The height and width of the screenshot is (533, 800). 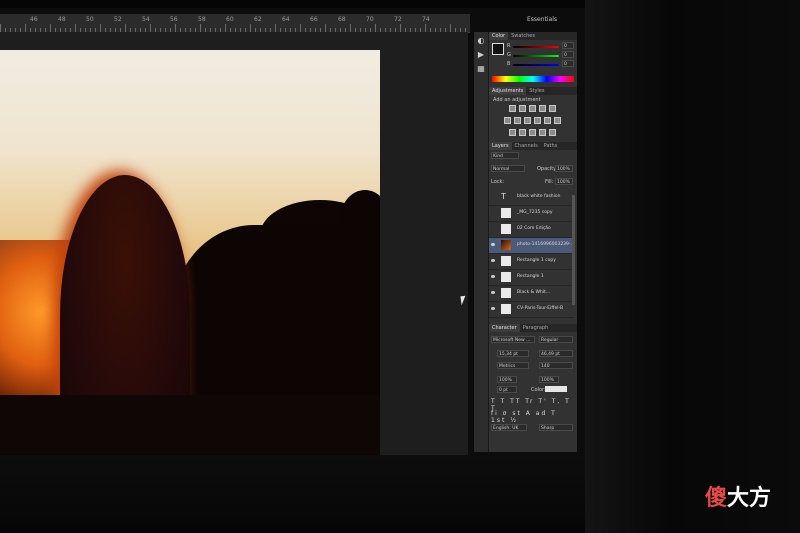 What do you see at coordinates (526, 146) in the screenshot?
I see `tab-channels: Channels` at bounding box center [526, 146].